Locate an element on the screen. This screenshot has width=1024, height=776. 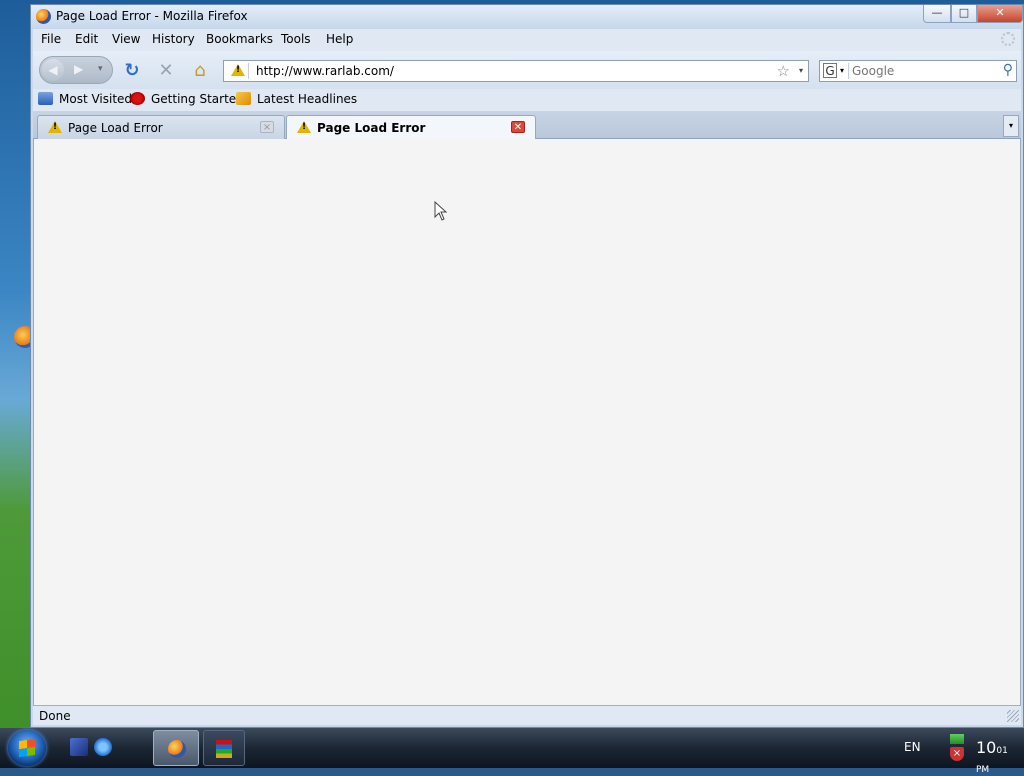
search-input is located at coordinates (922, 71).